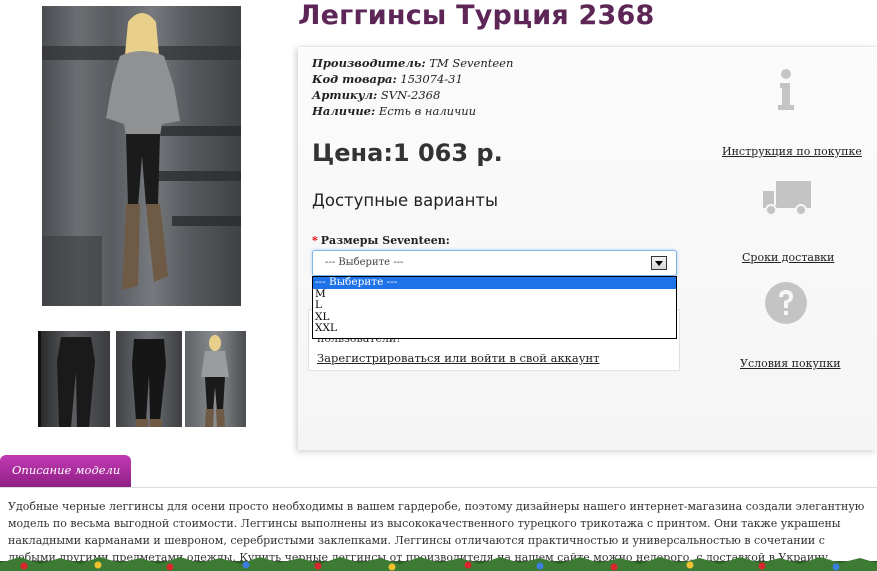  I want to click on size-option-m: M, so click(494, 294).